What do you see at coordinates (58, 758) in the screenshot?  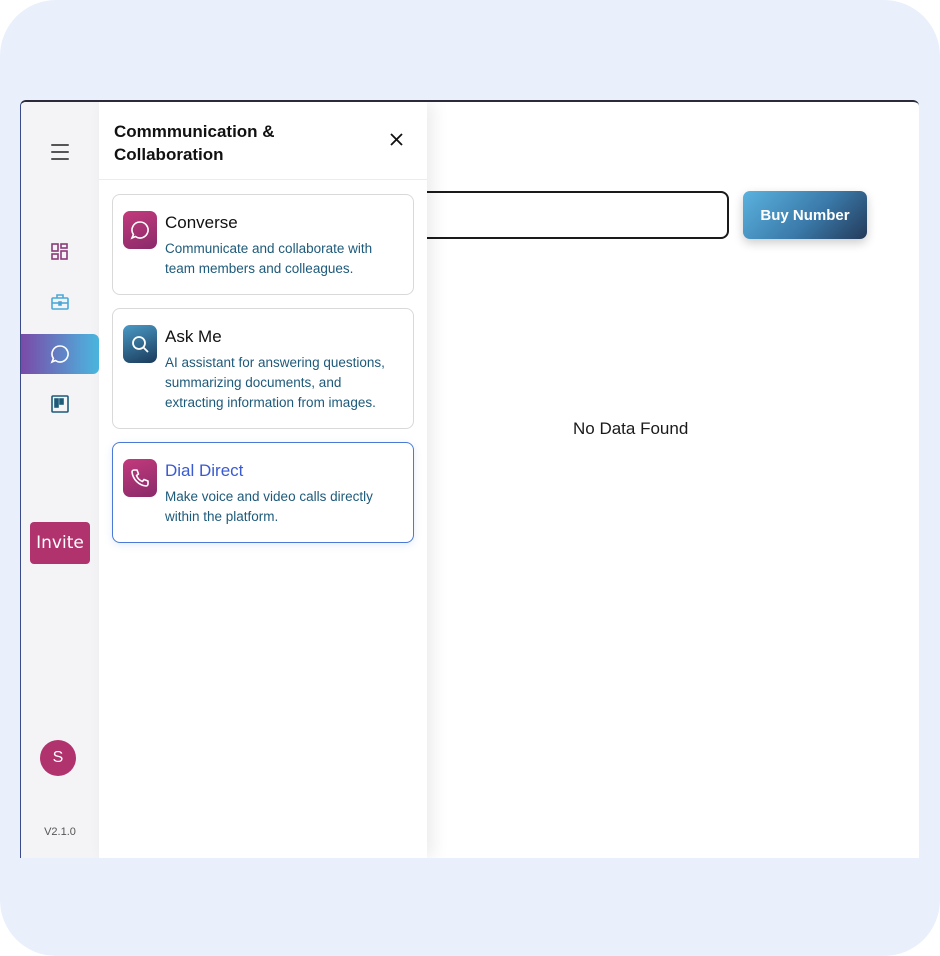 I see `avatar: S` at bounding box center [58, 758].